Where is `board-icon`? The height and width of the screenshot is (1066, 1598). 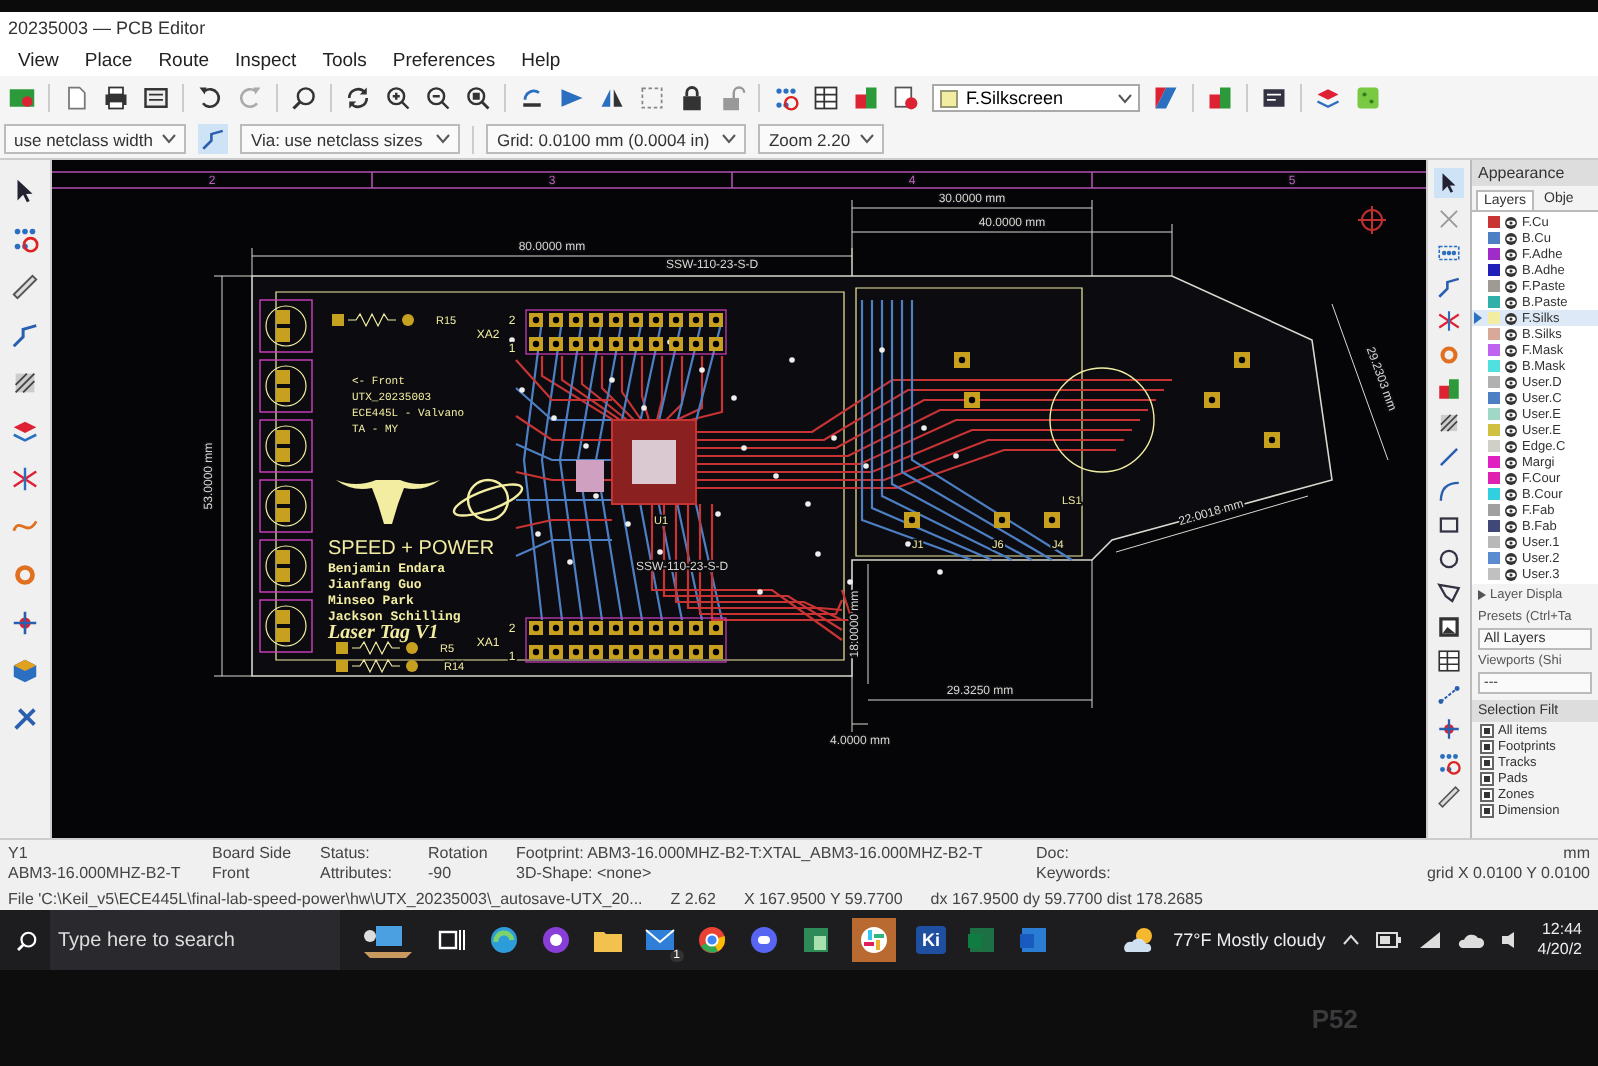 board-icon is located at coordinates (1368, 98).